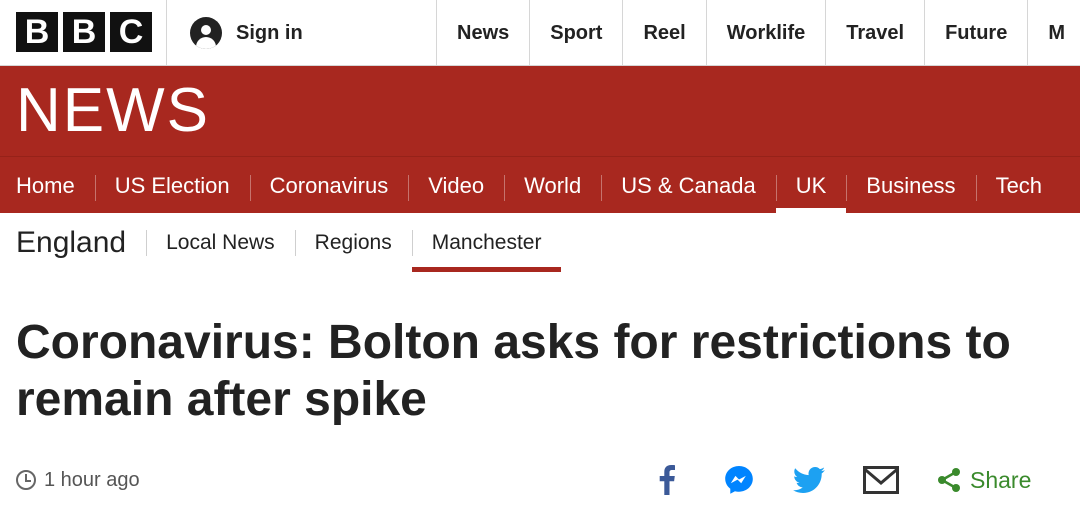 The height and width of the screenshot is (519, 1080). Describe the element at coordinates (269, 32) in the screenshot. I see `sign-in-label: Sign in` at that location.